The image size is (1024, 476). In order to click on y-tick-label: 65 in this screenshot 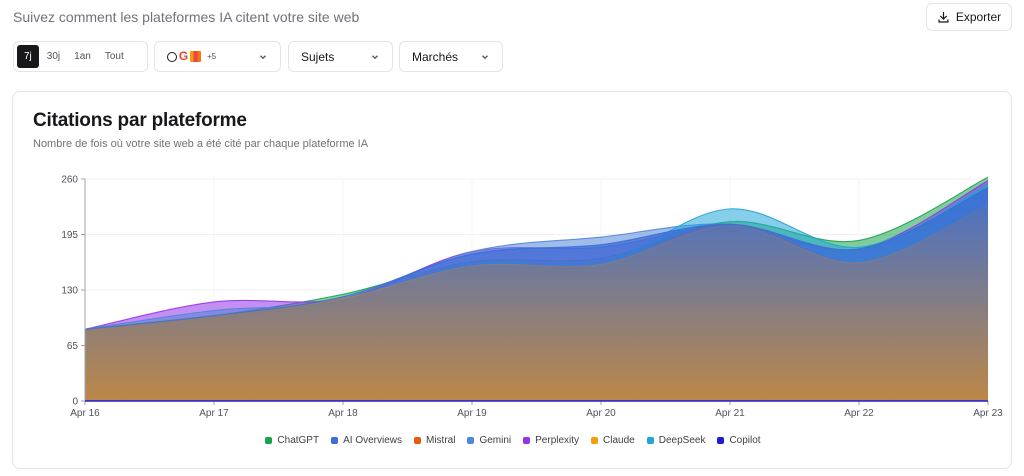, I will do `click(73, 346)`.